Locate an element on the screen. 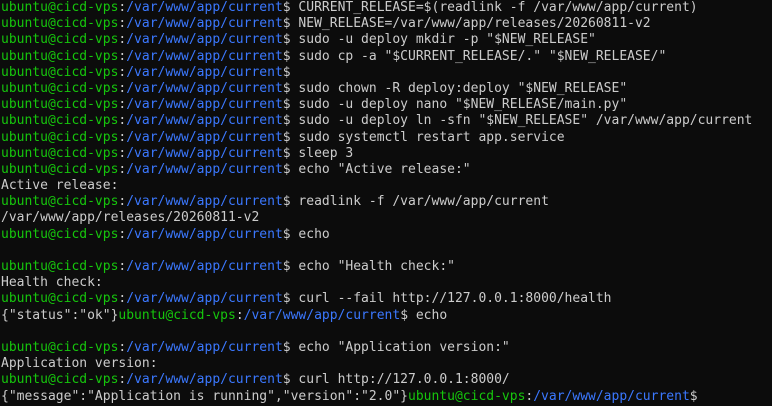 This screenshot has height=406, width=772. output-line: /var/www/app/releases/20260811-v2 is located at coordinates (386, 218).